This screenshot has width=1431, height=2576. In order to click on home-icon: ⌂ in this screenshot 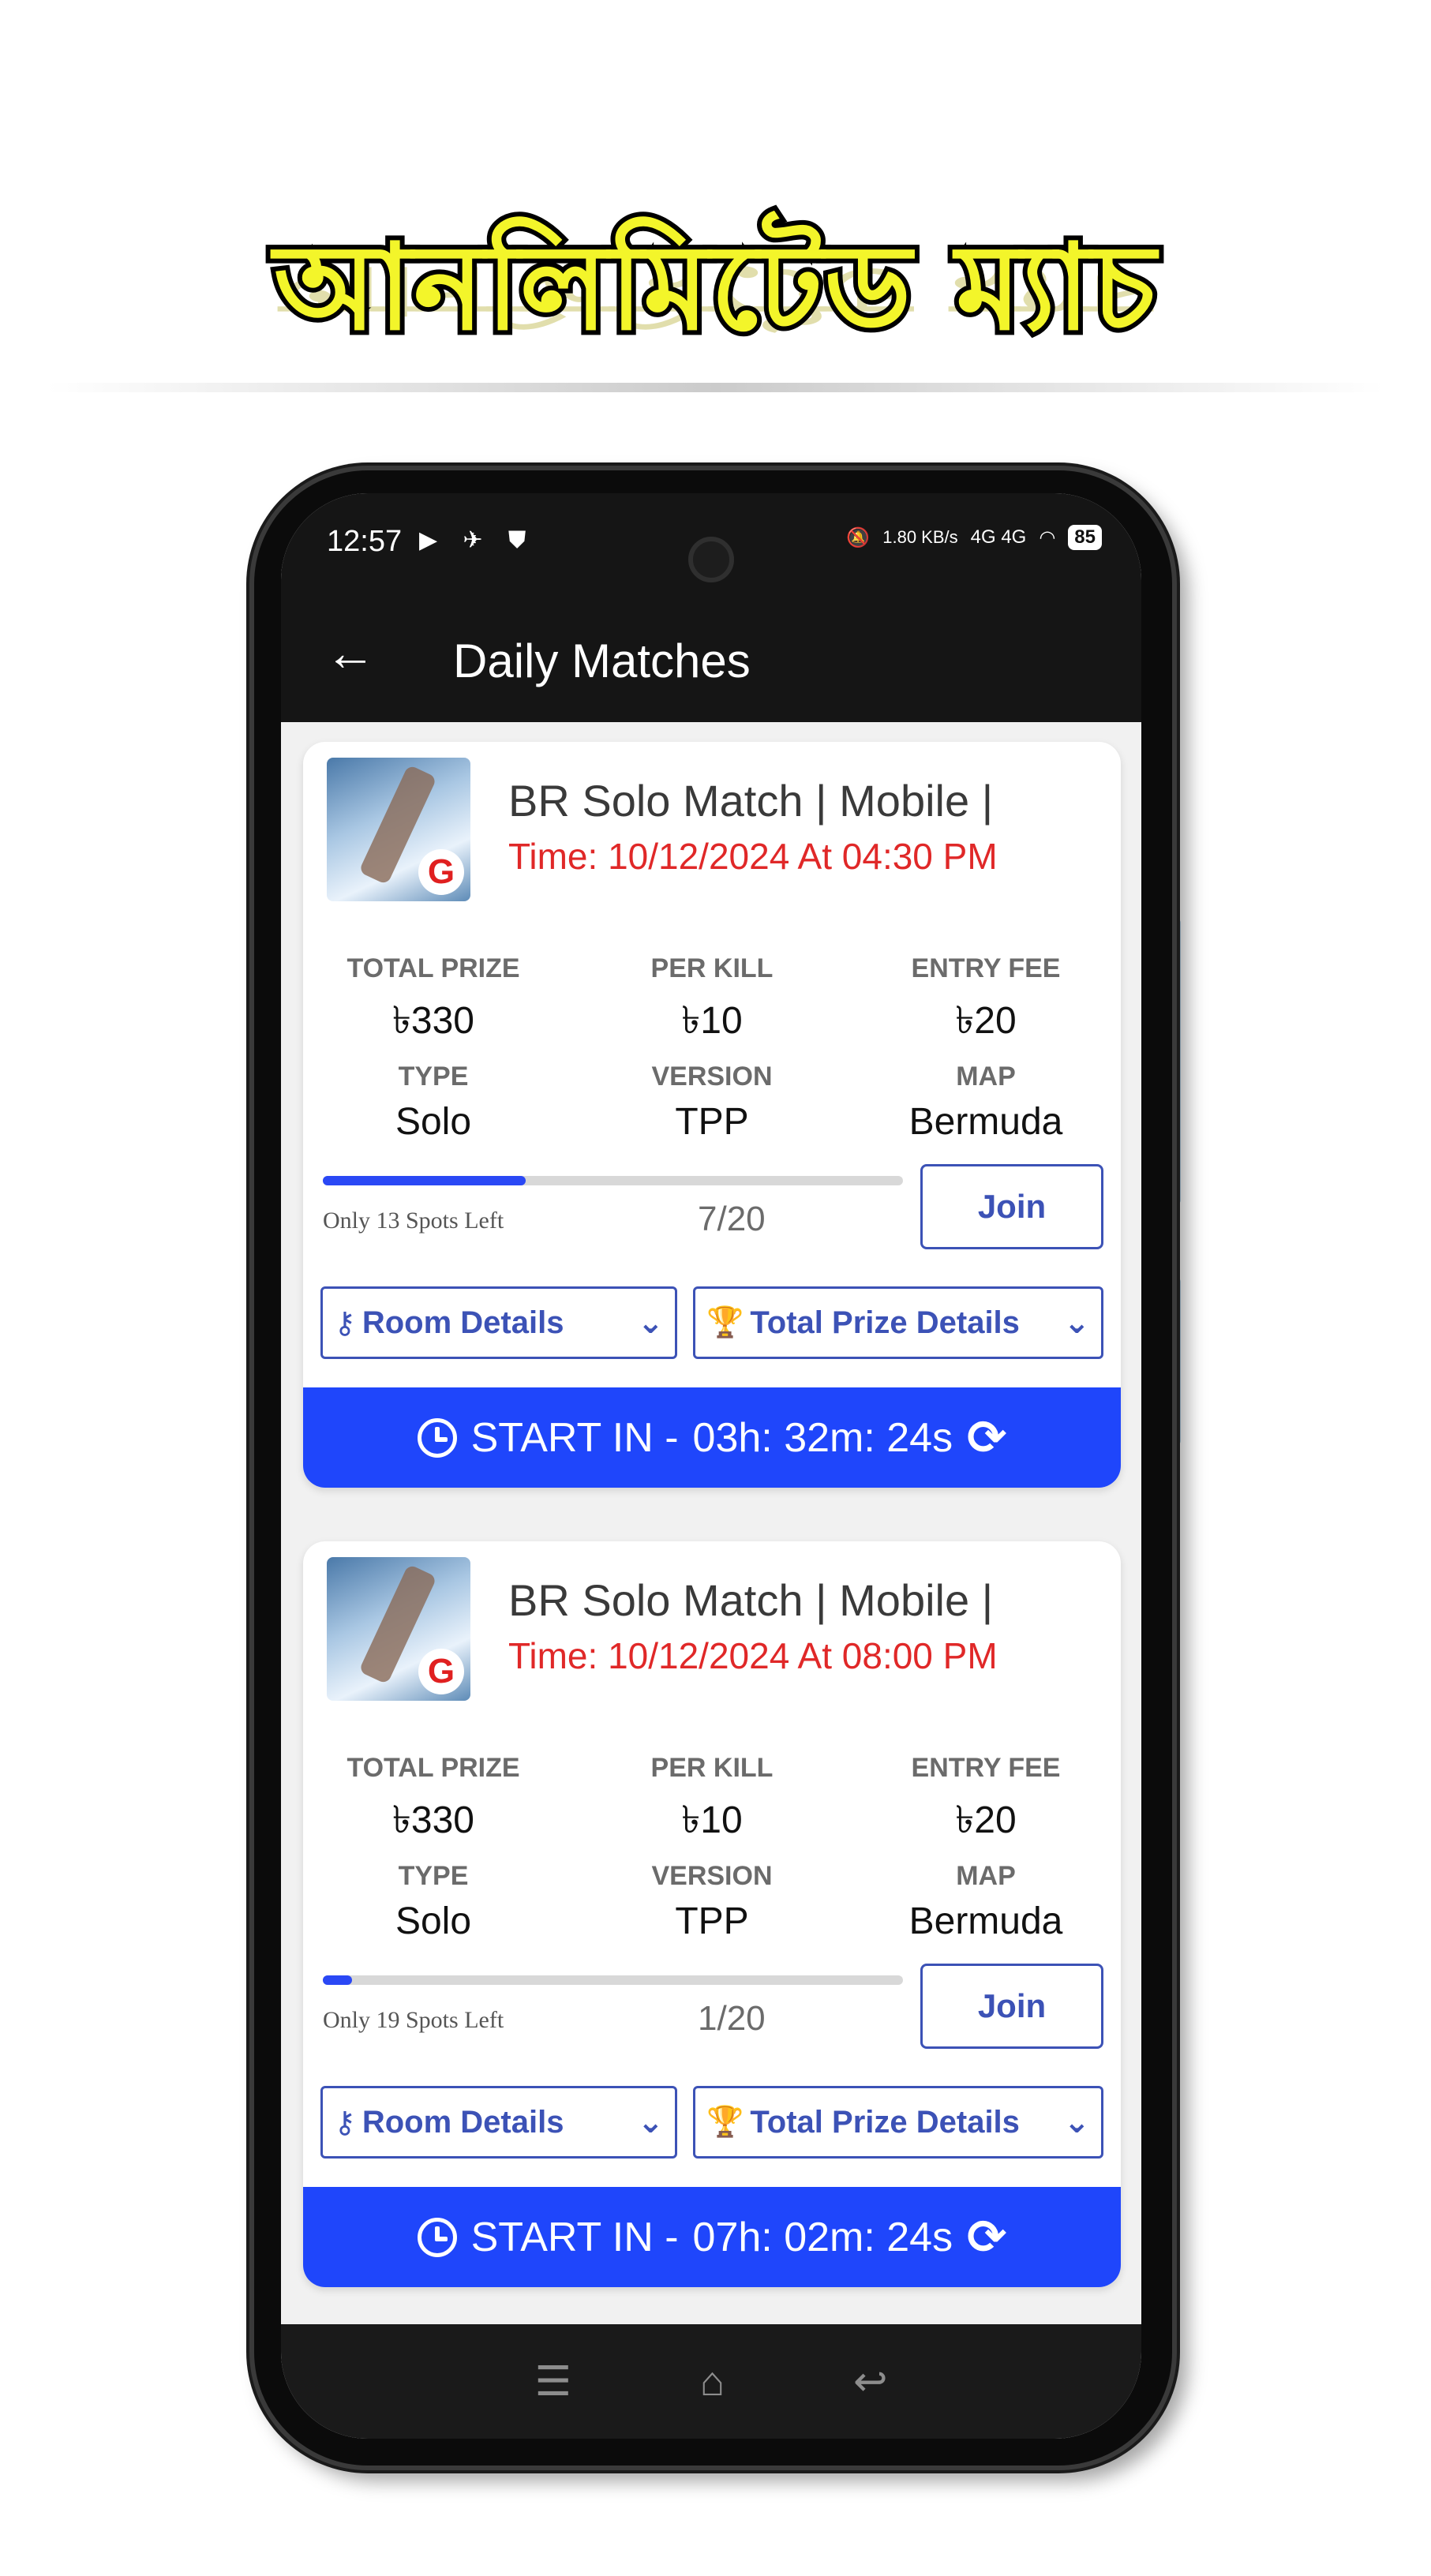, I will do `click(712, 2382)`.